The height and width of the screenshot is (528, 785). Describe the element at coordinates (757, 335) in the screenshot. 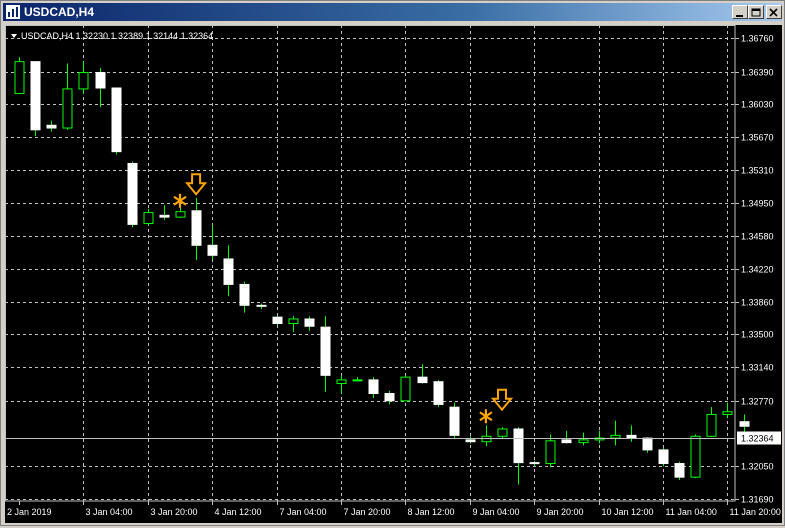

I see `y-tick-label: 1.33500` at that location.